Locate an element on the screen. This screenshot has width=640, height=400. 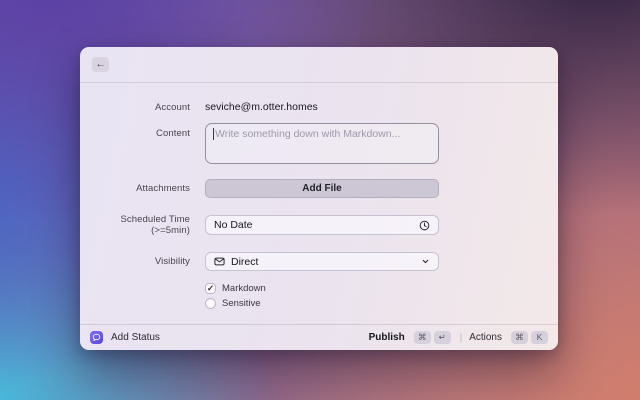
attachments-row: Attachments Add File is located at coordinates (319, 188).